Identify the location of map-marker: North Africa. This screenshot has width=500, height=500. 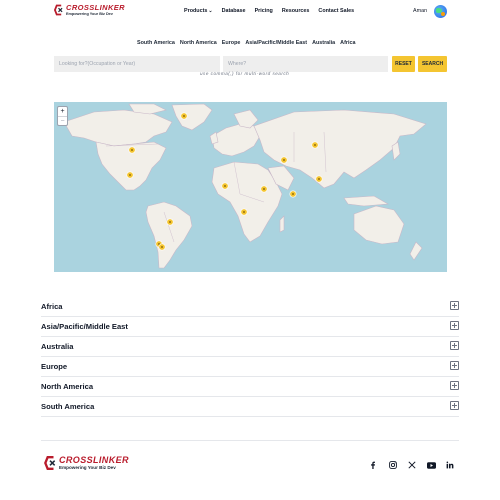
(225, 186).